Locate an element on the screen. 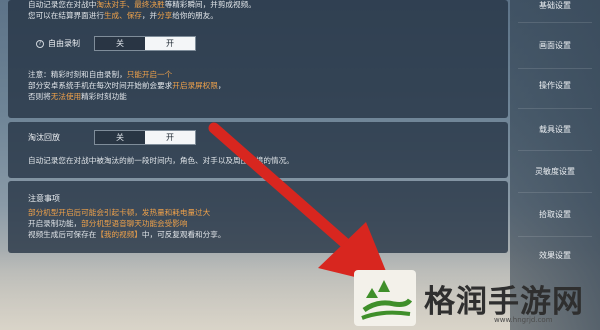  highlight-text: 无法使用 is located at coordinates (66, 96).